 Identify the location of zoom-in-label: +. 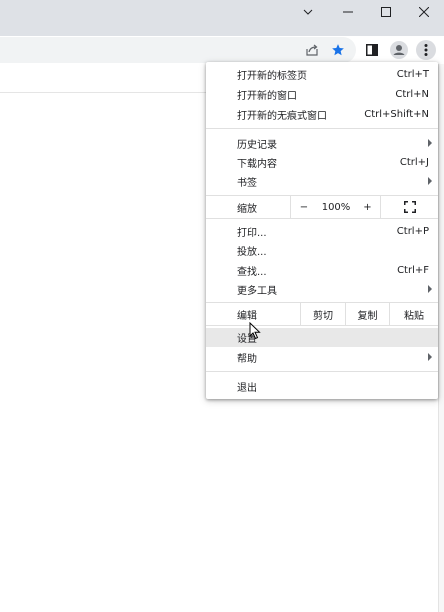
(367, 207).